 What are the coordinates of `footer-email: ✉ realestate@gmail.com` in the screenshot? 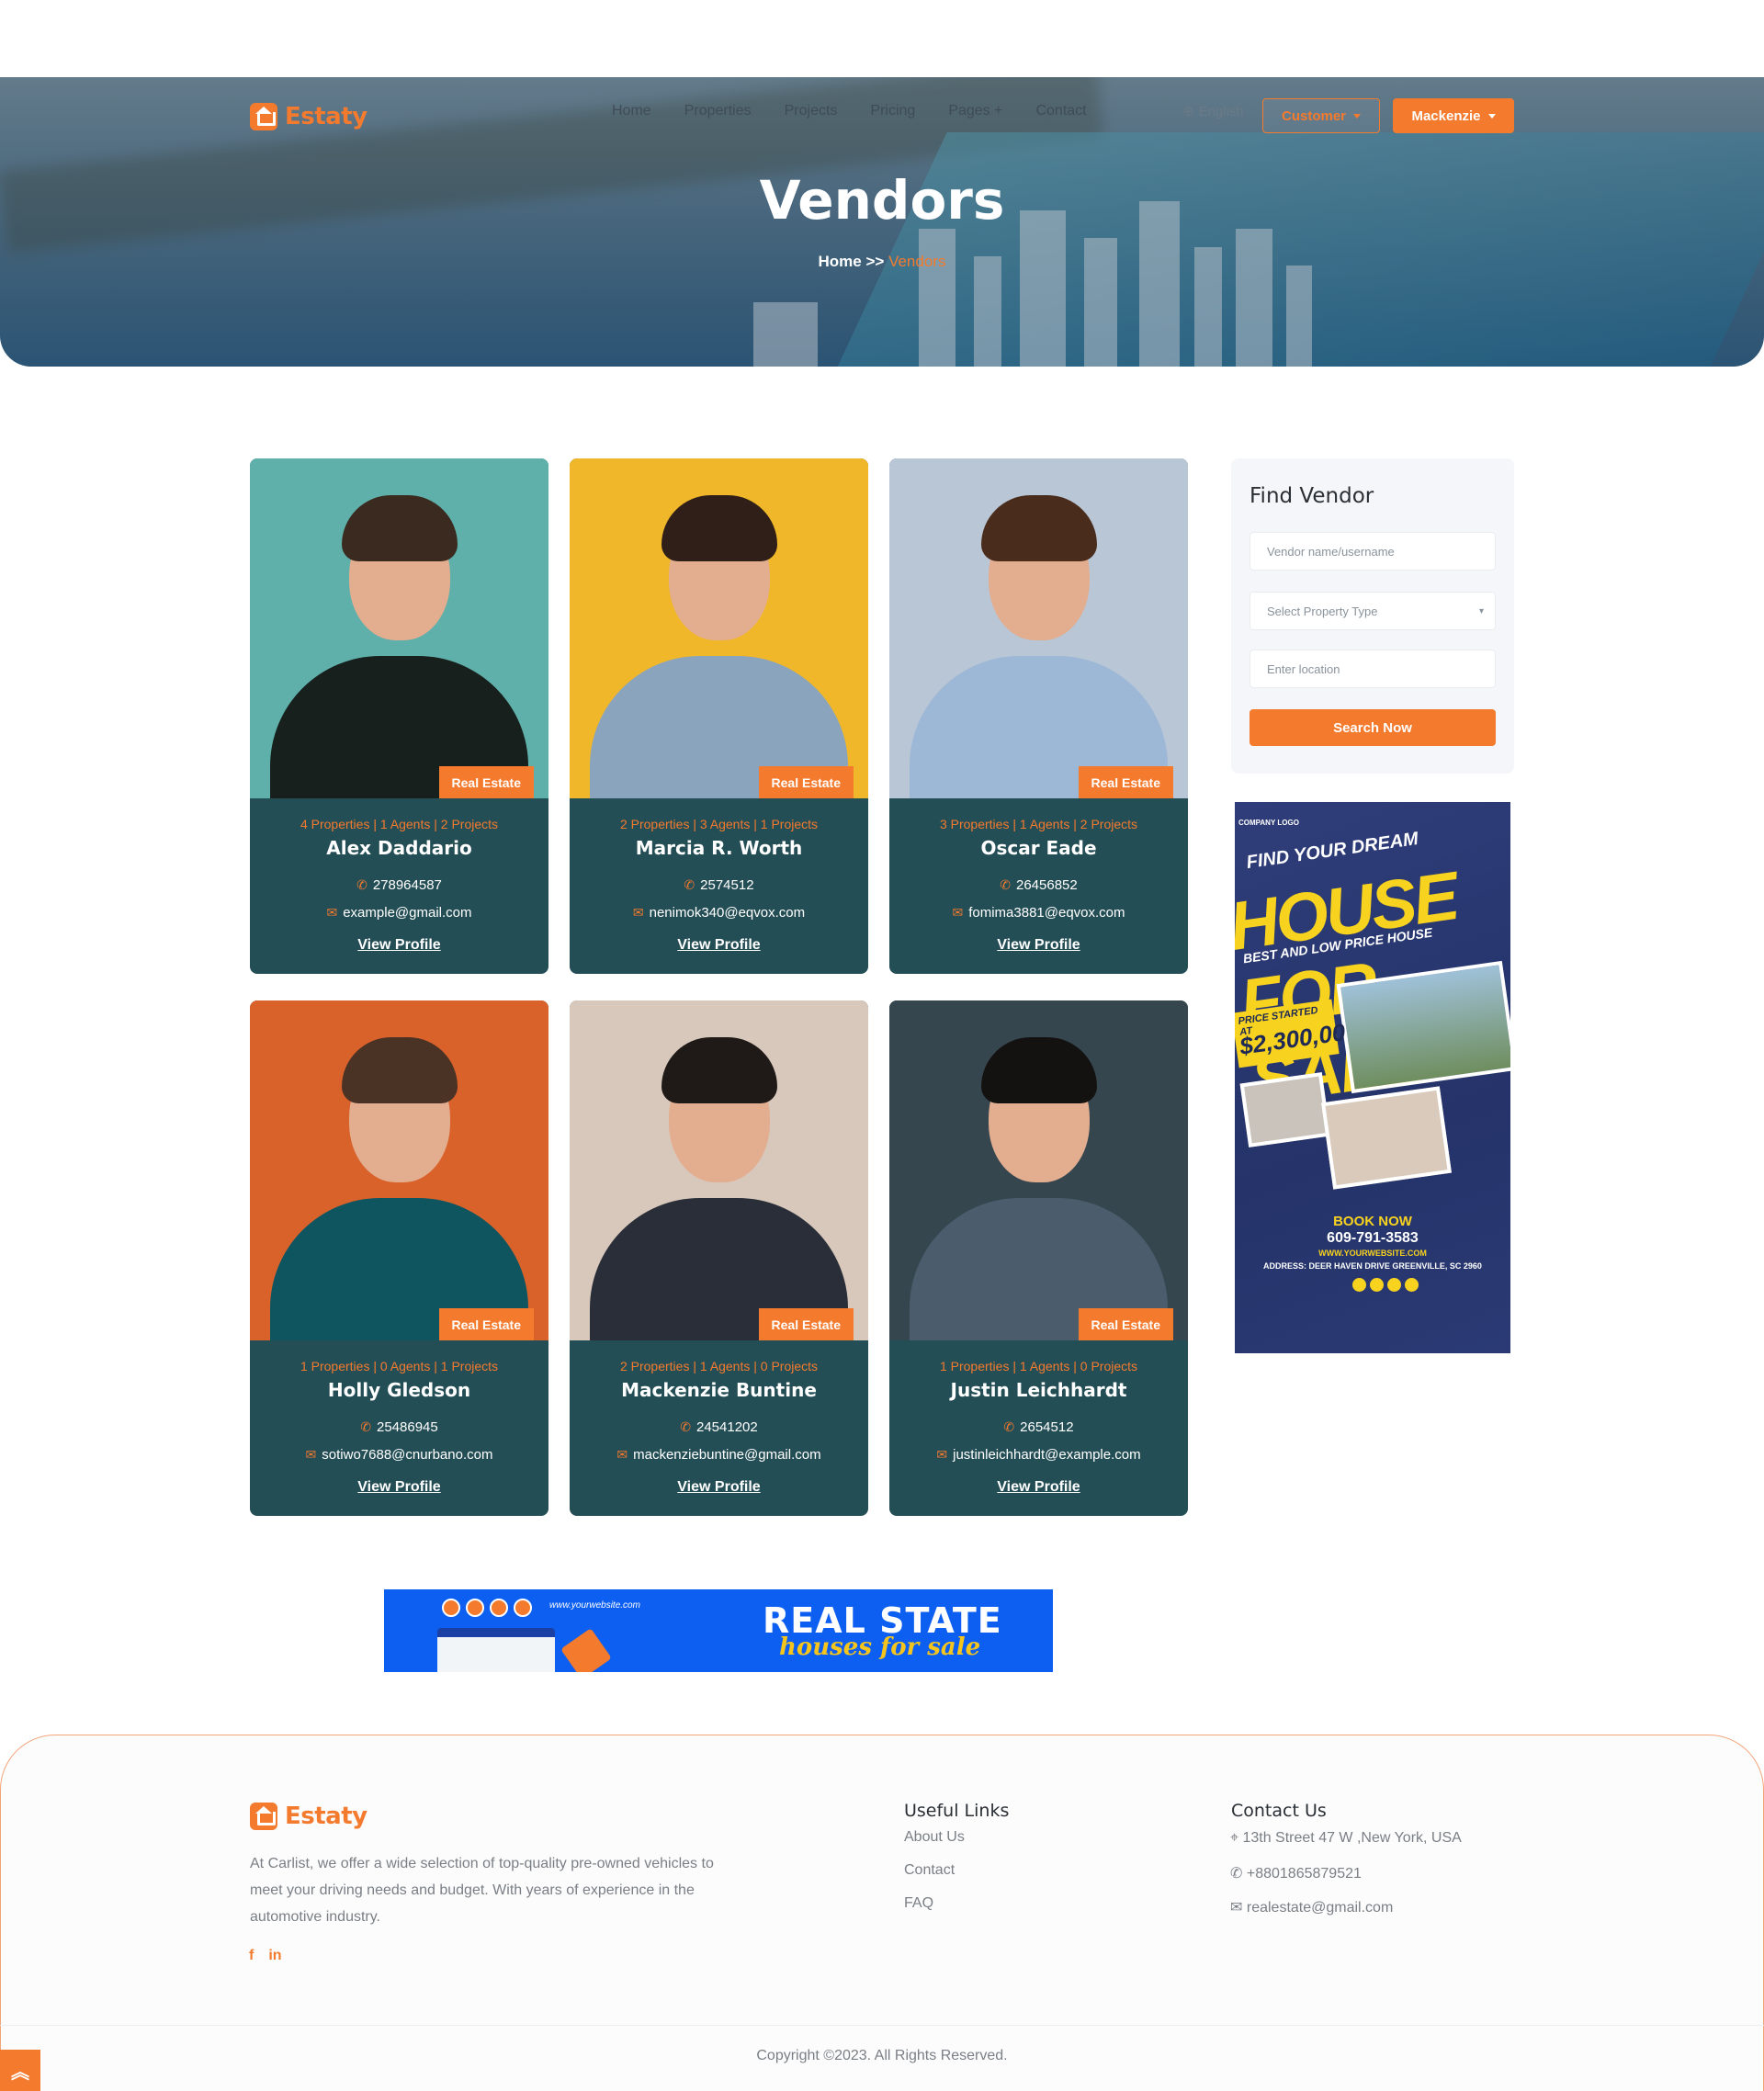 It's located at (1311, 1907).